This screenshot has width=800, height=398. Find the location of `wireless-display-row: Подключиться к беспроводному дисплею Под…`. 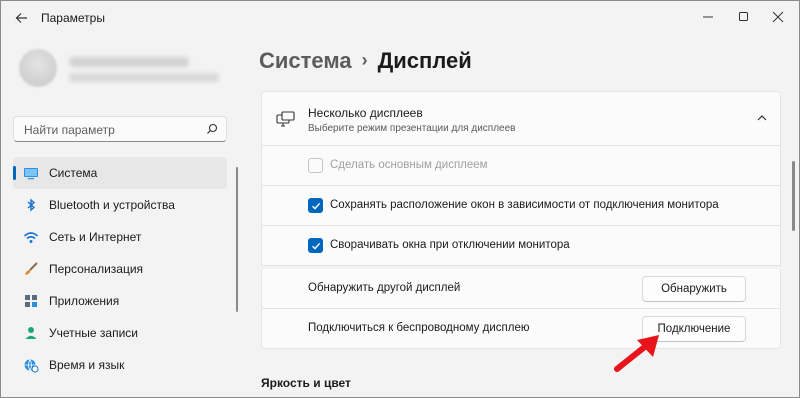

wireless-display-row: Подключиться к беспроводному дисплею Под… is located at coordinates (521, 329).